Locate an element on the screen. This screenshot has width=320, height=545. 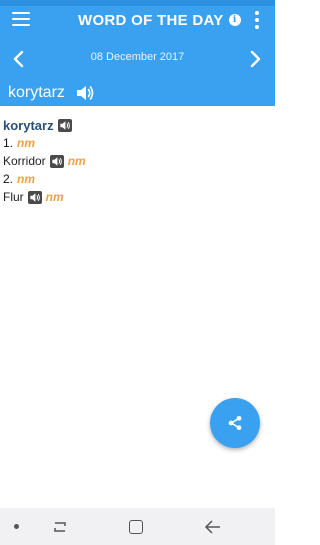
translation-row: Flur nm is located at coordinates (135, 197).